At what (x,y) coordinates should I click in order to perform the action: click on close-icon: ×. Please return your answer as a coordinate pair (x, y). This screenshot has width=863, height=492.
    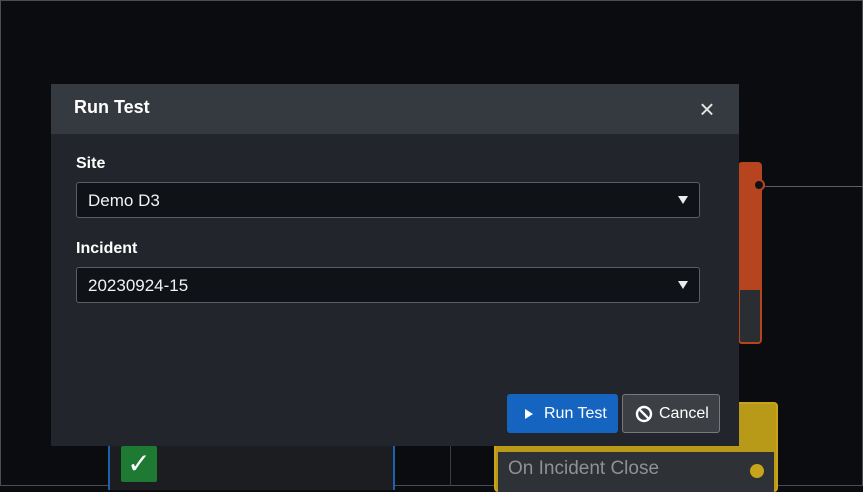
    Looking at the image, I should click on (707, 109).